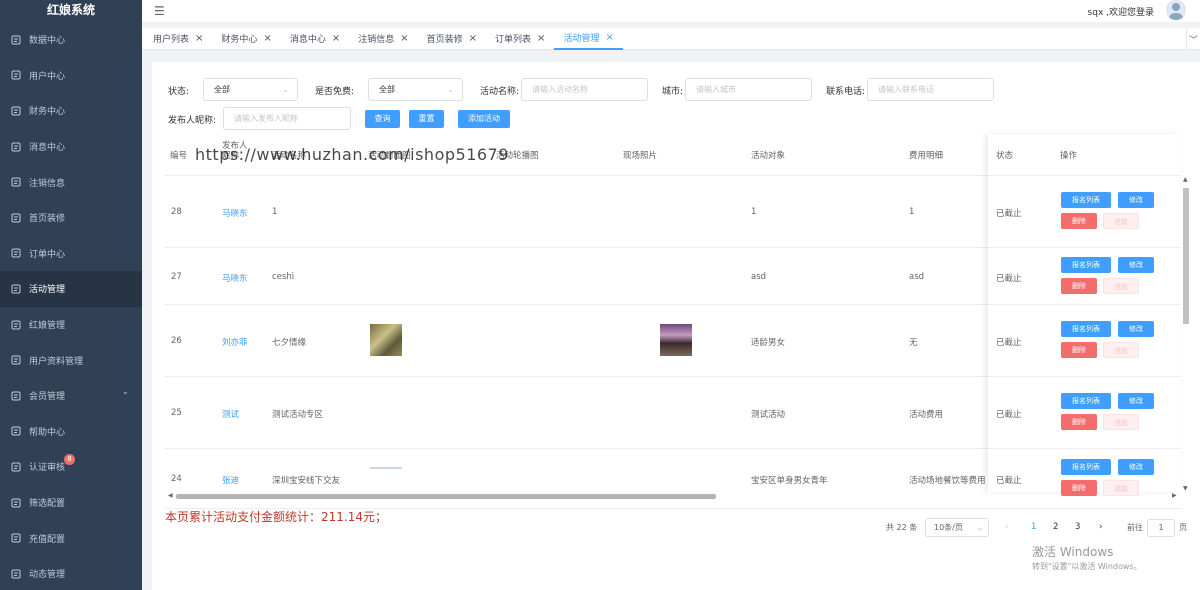  What do you see at coordinates (1185, 179) in the screenshot?
I see `scroll-up-icon: ▲` at bounding box center [1185, 179].